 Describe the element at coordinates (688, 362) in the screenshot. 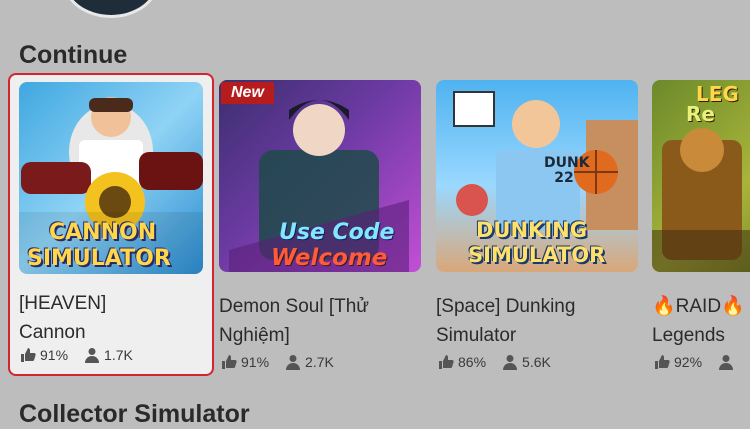

I see `rating-value: 92%` at that location.